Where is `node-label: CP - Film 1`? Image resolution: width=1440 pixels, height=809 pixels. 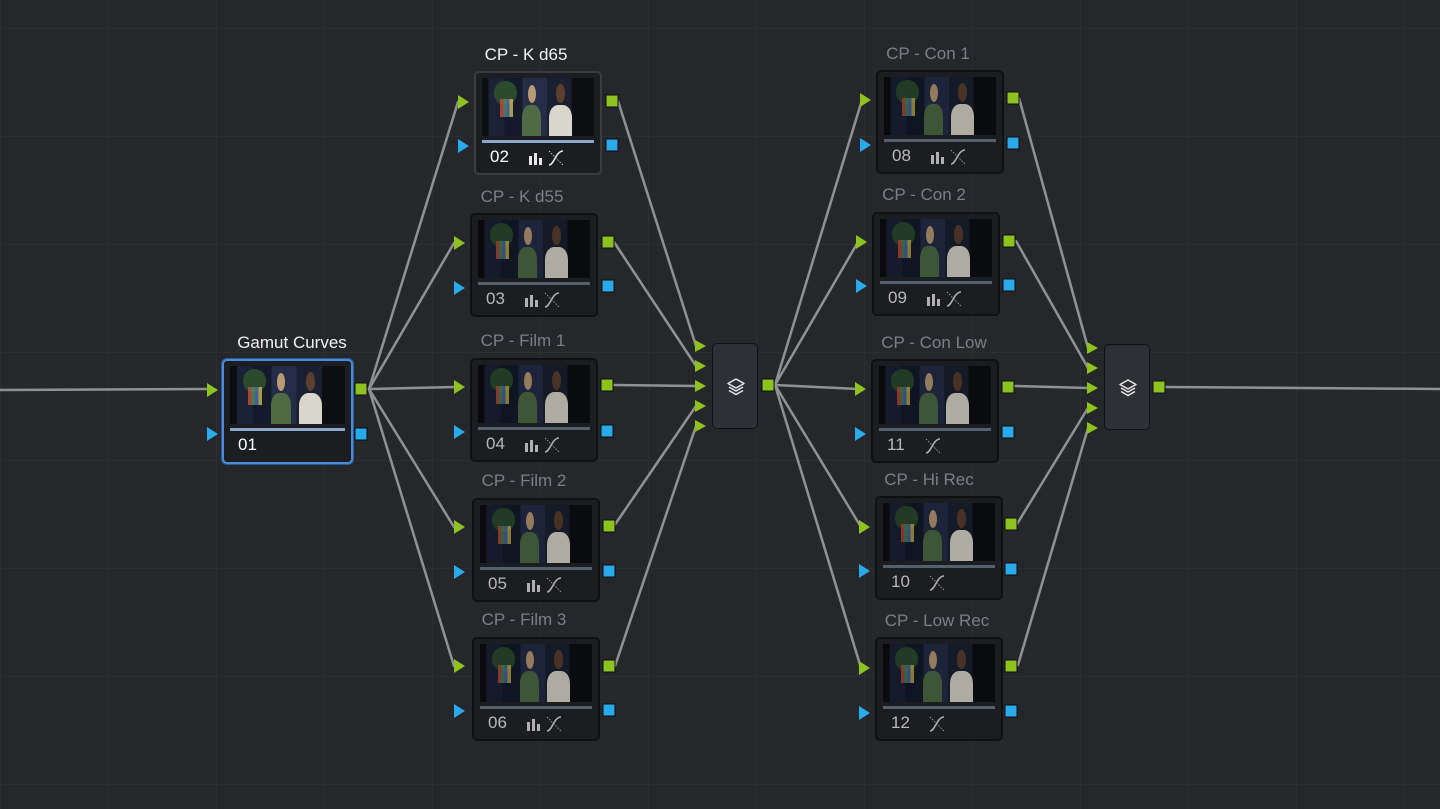
node-label: CP - Film 1 is located at coordinates (523, 340).